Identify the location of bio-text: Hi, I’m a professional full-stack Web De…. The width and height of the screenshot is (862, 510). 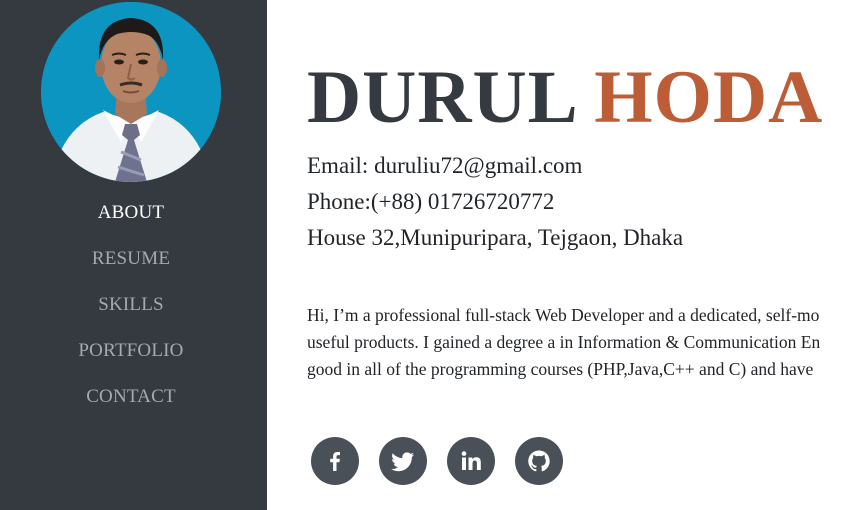
(584, 342).